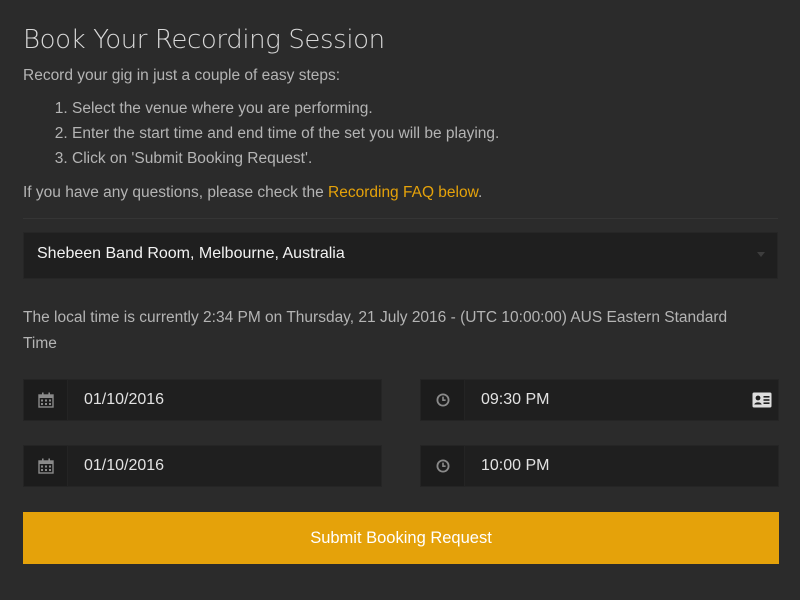 The image size is (800, 600). What do you see at coordinates (761, 254) in the screenshot?
I see `chevron-down-icon` at bounding box center [761, 254].